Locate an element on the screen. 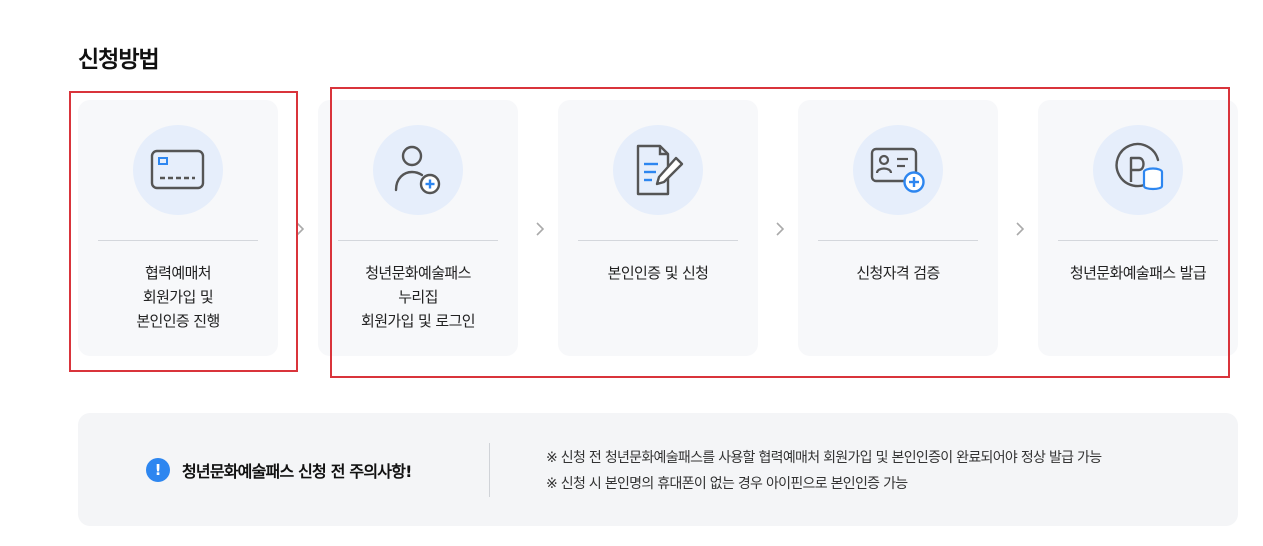 This screenshot has width=1263, height=546. notice-title: ! 청년문화예술패스 신청 전 주의사항! is located at coordinates (279, 470).